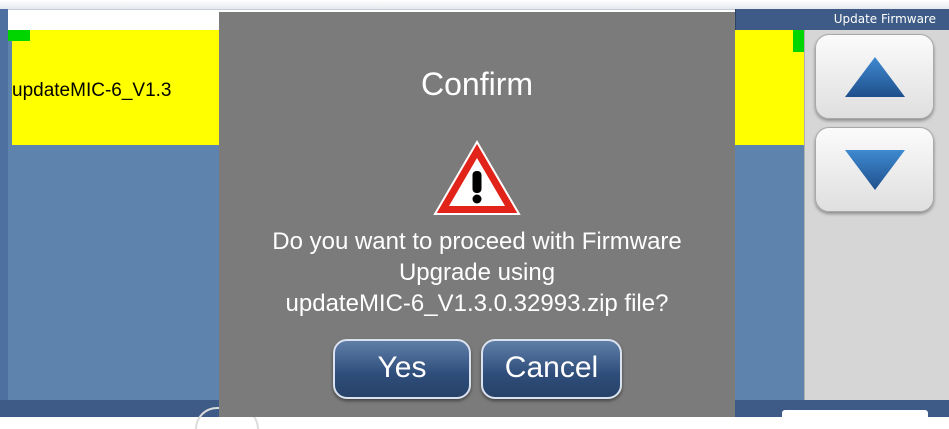 This screenshot has height=429, width=949. Describe the element at coordinates (551, 369) in the screenshot. I see `cancel-button: Cancel` at that location.